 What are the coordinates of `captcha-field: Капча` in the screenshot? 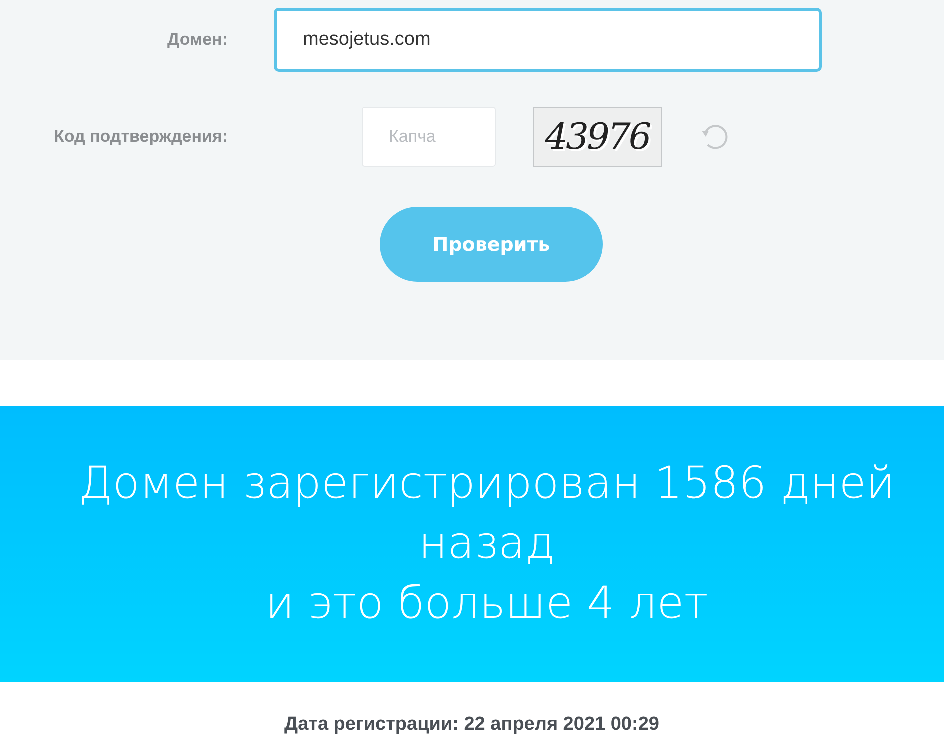 It's located at (429, 137).